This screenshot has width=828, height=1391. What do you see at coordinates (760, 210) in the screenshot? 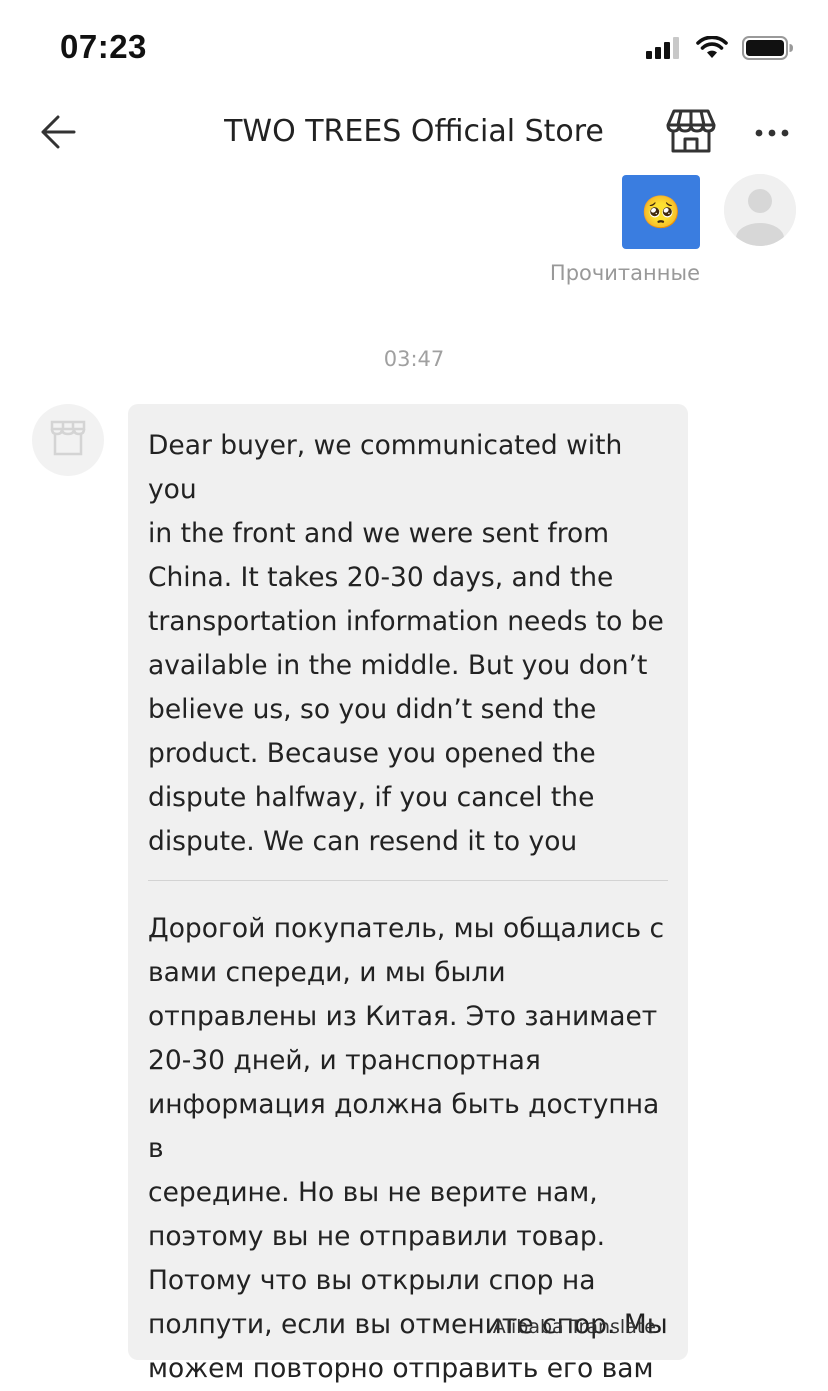
I see `user-avatar` at bounding box center [760, 210].